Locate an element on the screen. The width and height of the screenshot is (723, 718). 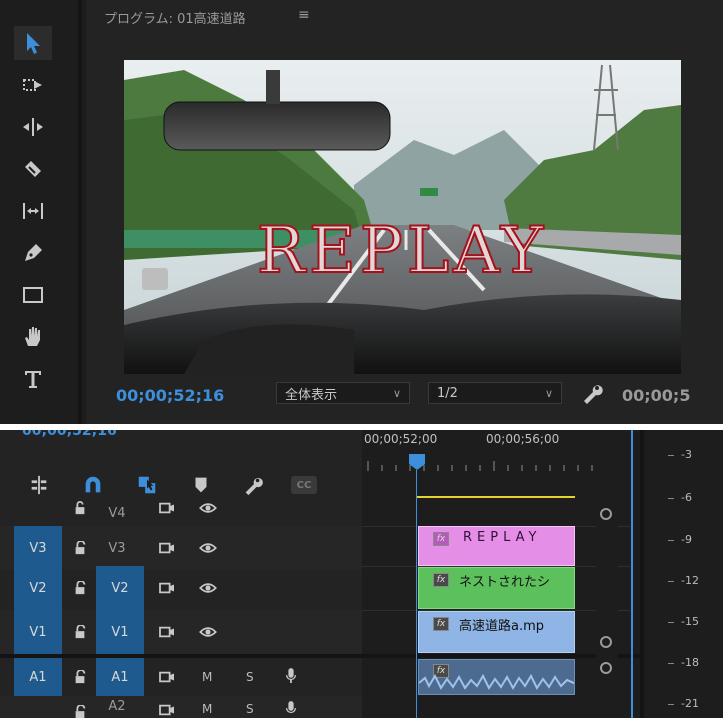
resolution-dropdown: 1/2 ∨ is located at coordinates (495, 393).